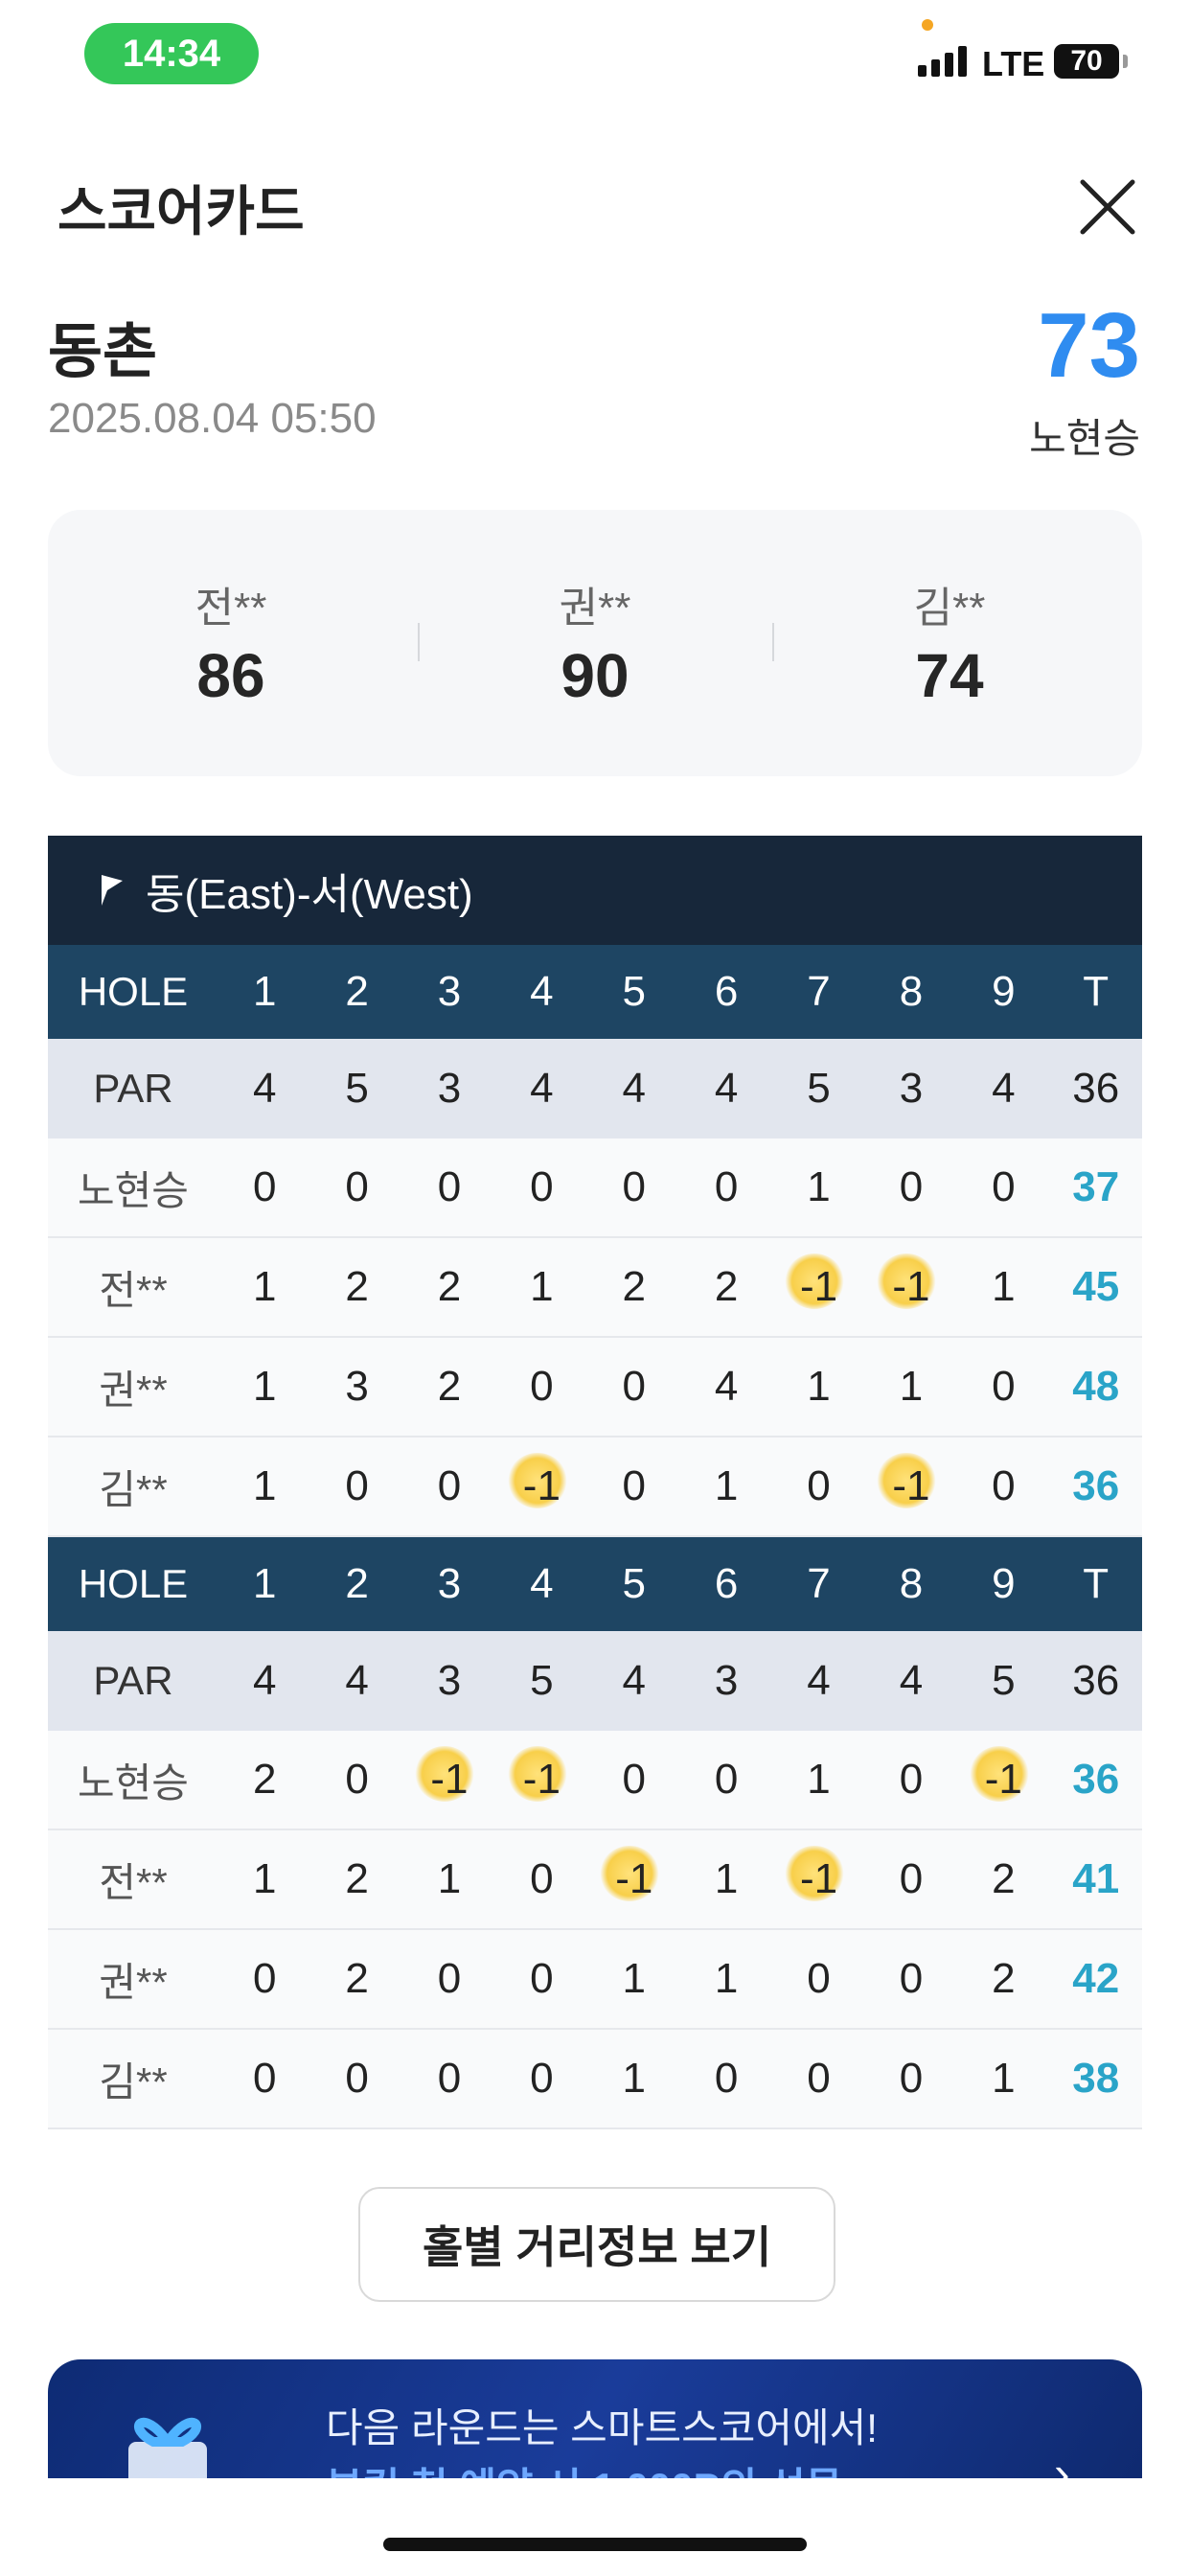 Image resolution: width=1190 pixels, height=2576 pixels. What do you see at coordinates (943, 59) in the screenshot?
I see `signal-icon` at bounding box center [943, 59].